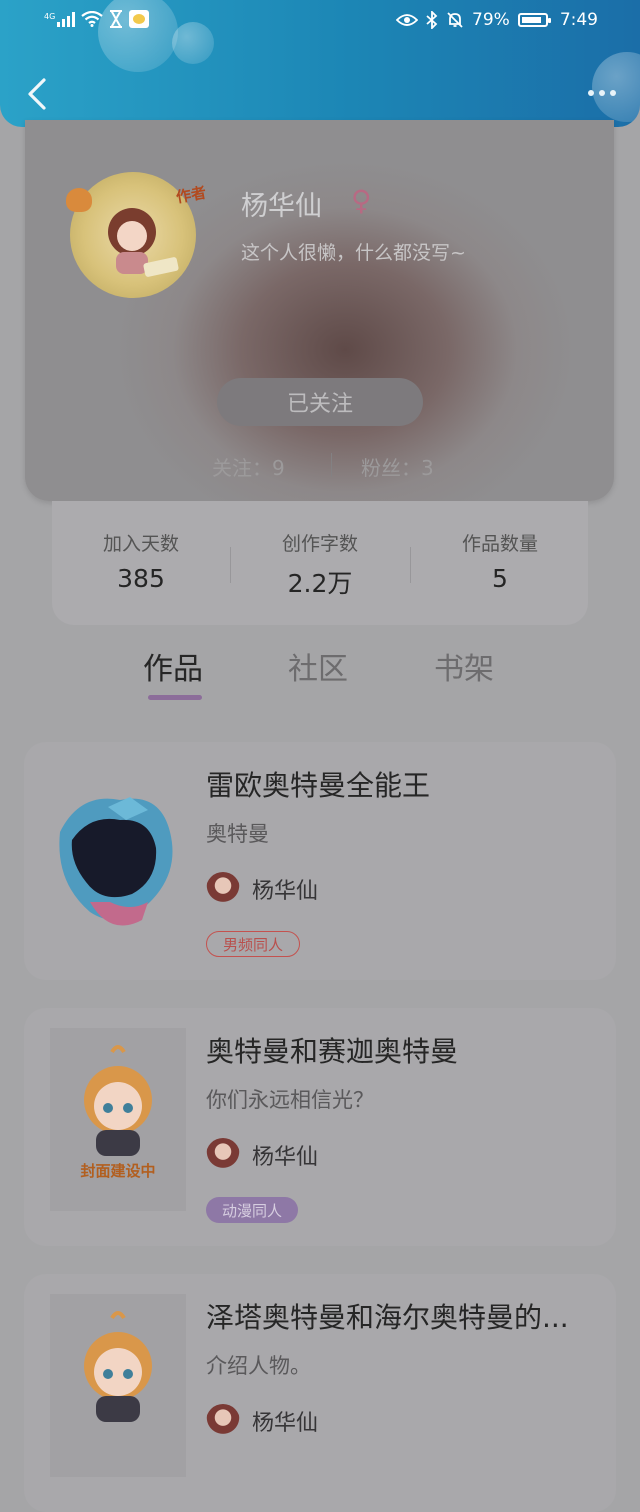 Image resolution: width=640 pixels, height=1512 pixels. Describe the element at coordinates (116, 861) in the screenshot. I see `bracelet-cover-image` at that location.